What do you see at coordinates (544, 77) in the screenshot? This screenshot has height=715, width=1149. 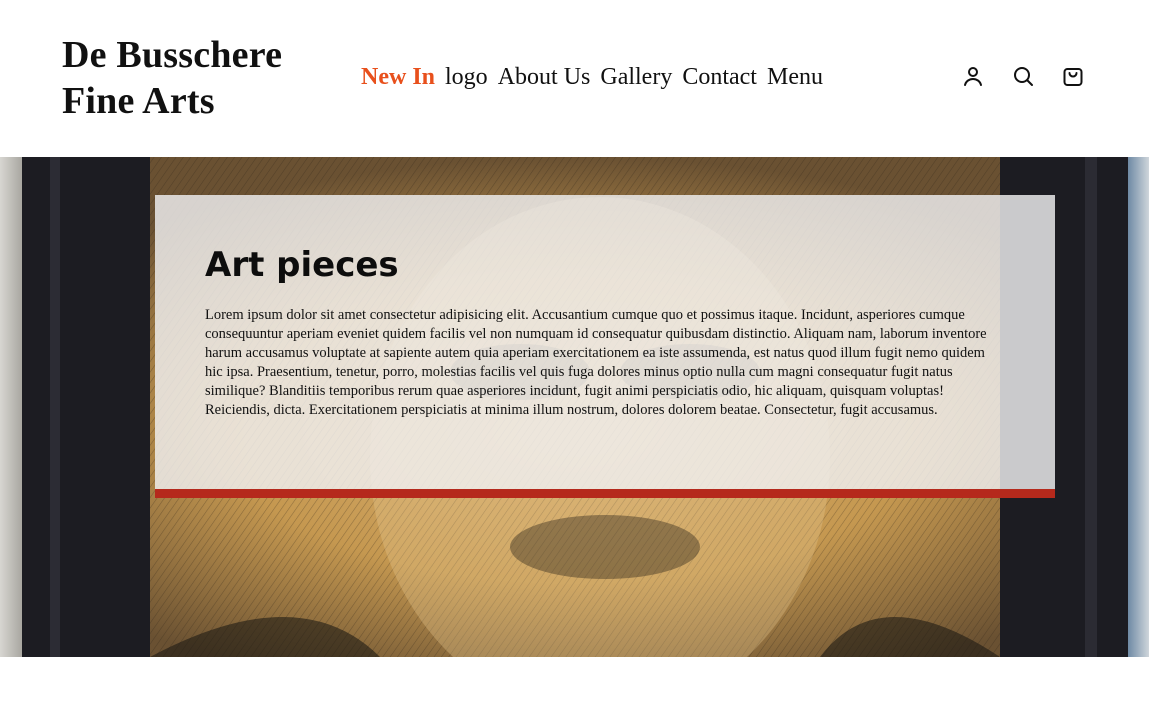 I see `nav-about-us: About Us` at bounding box center [544, 77].